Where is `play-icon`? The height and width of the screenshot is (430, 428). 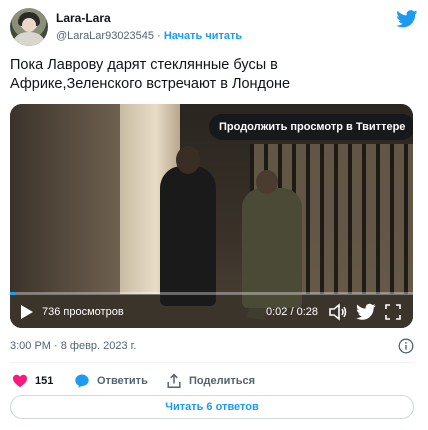
play-icon is located at coordinates (27, 312).